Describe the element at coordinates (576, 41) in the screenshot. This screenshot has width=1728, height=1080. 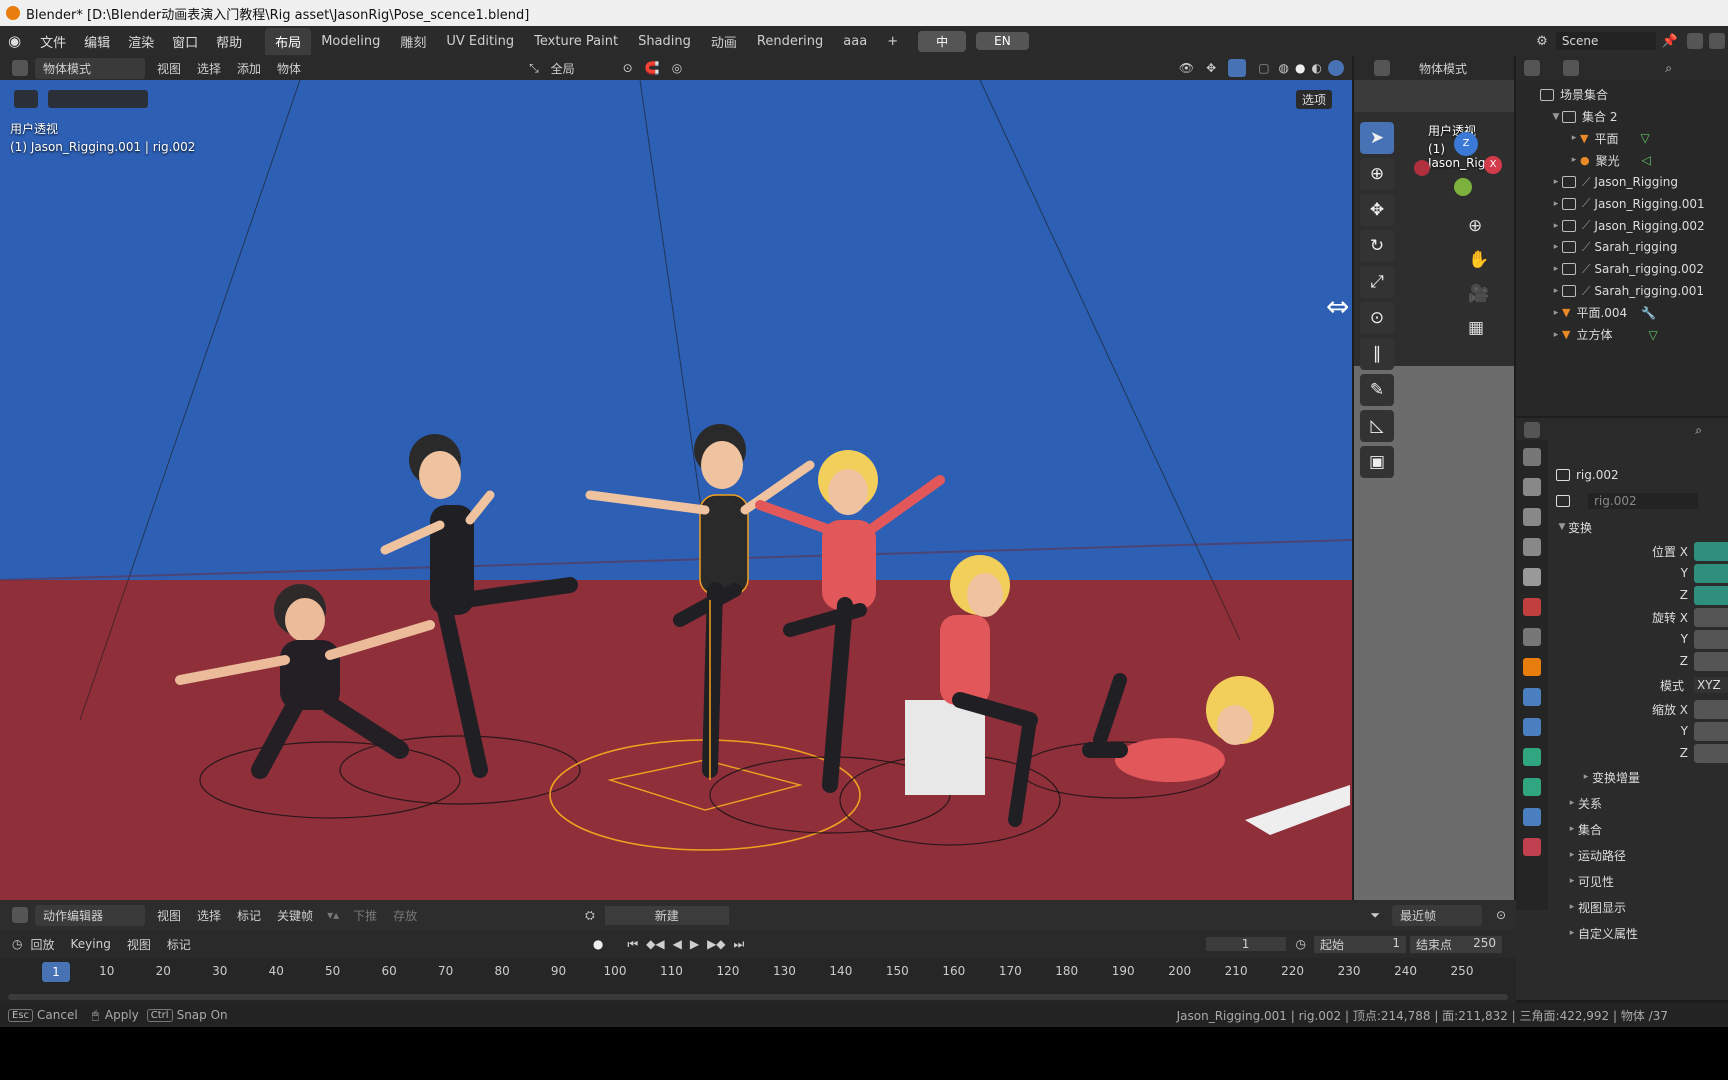
I see `tab-texture-paint: Texture Paint` at that location.